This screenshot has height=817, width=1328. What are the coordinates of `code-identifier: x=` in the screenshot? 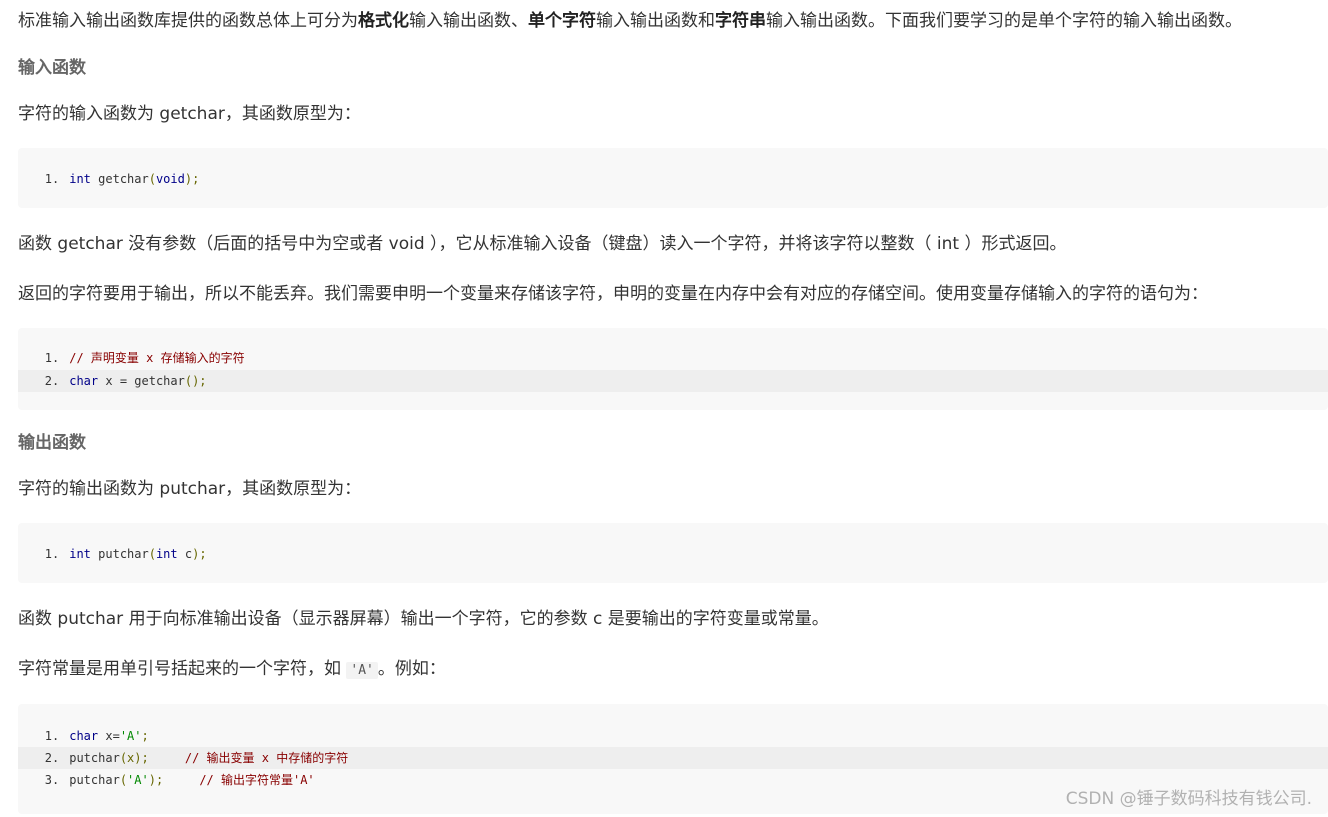 It's located at (109, 736).